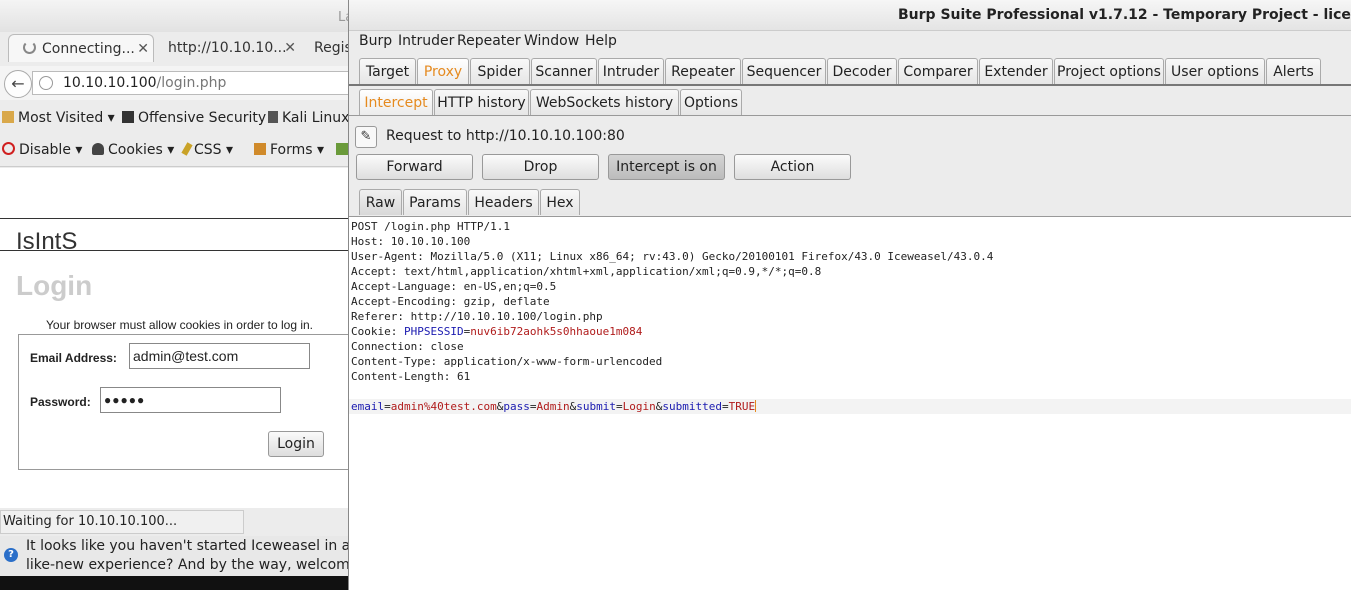 This screenshot has height=590, width=1351. I want to click on browser-tab-register: Regis, so click(328, 48).